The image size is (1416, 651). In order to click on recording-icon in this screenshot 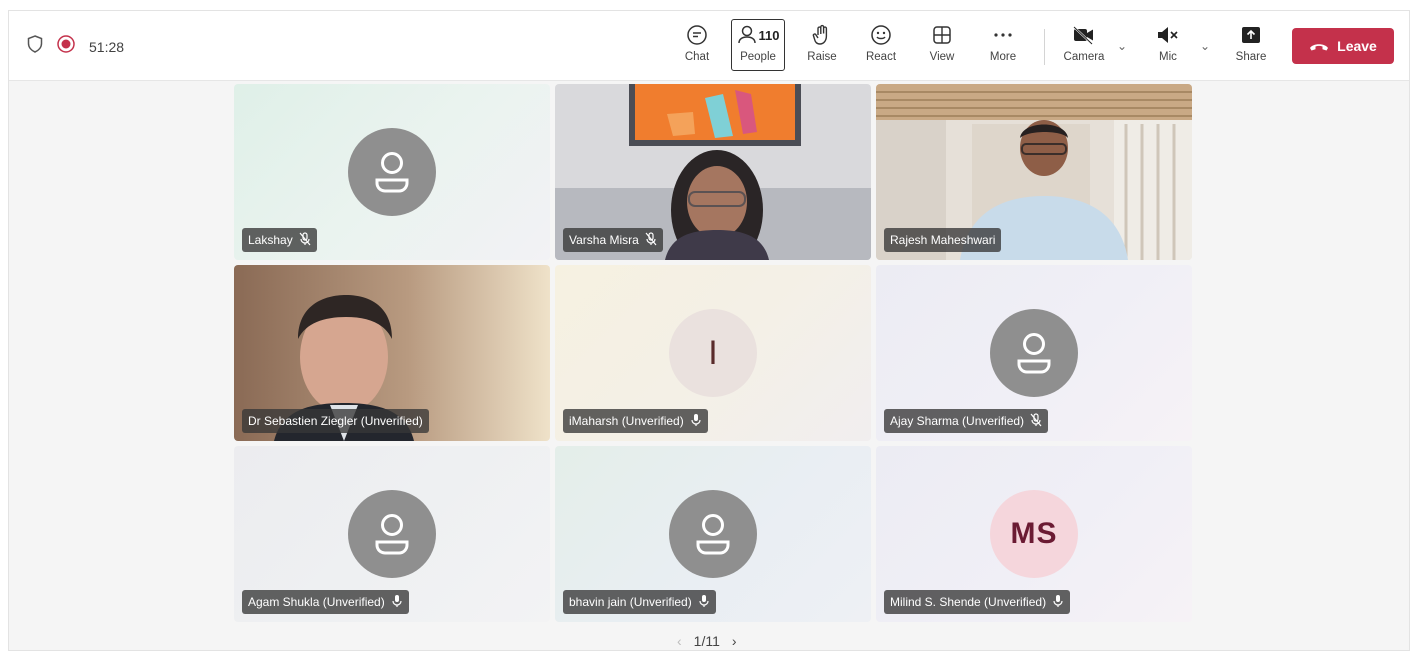, I will do `click(66, 46)`.